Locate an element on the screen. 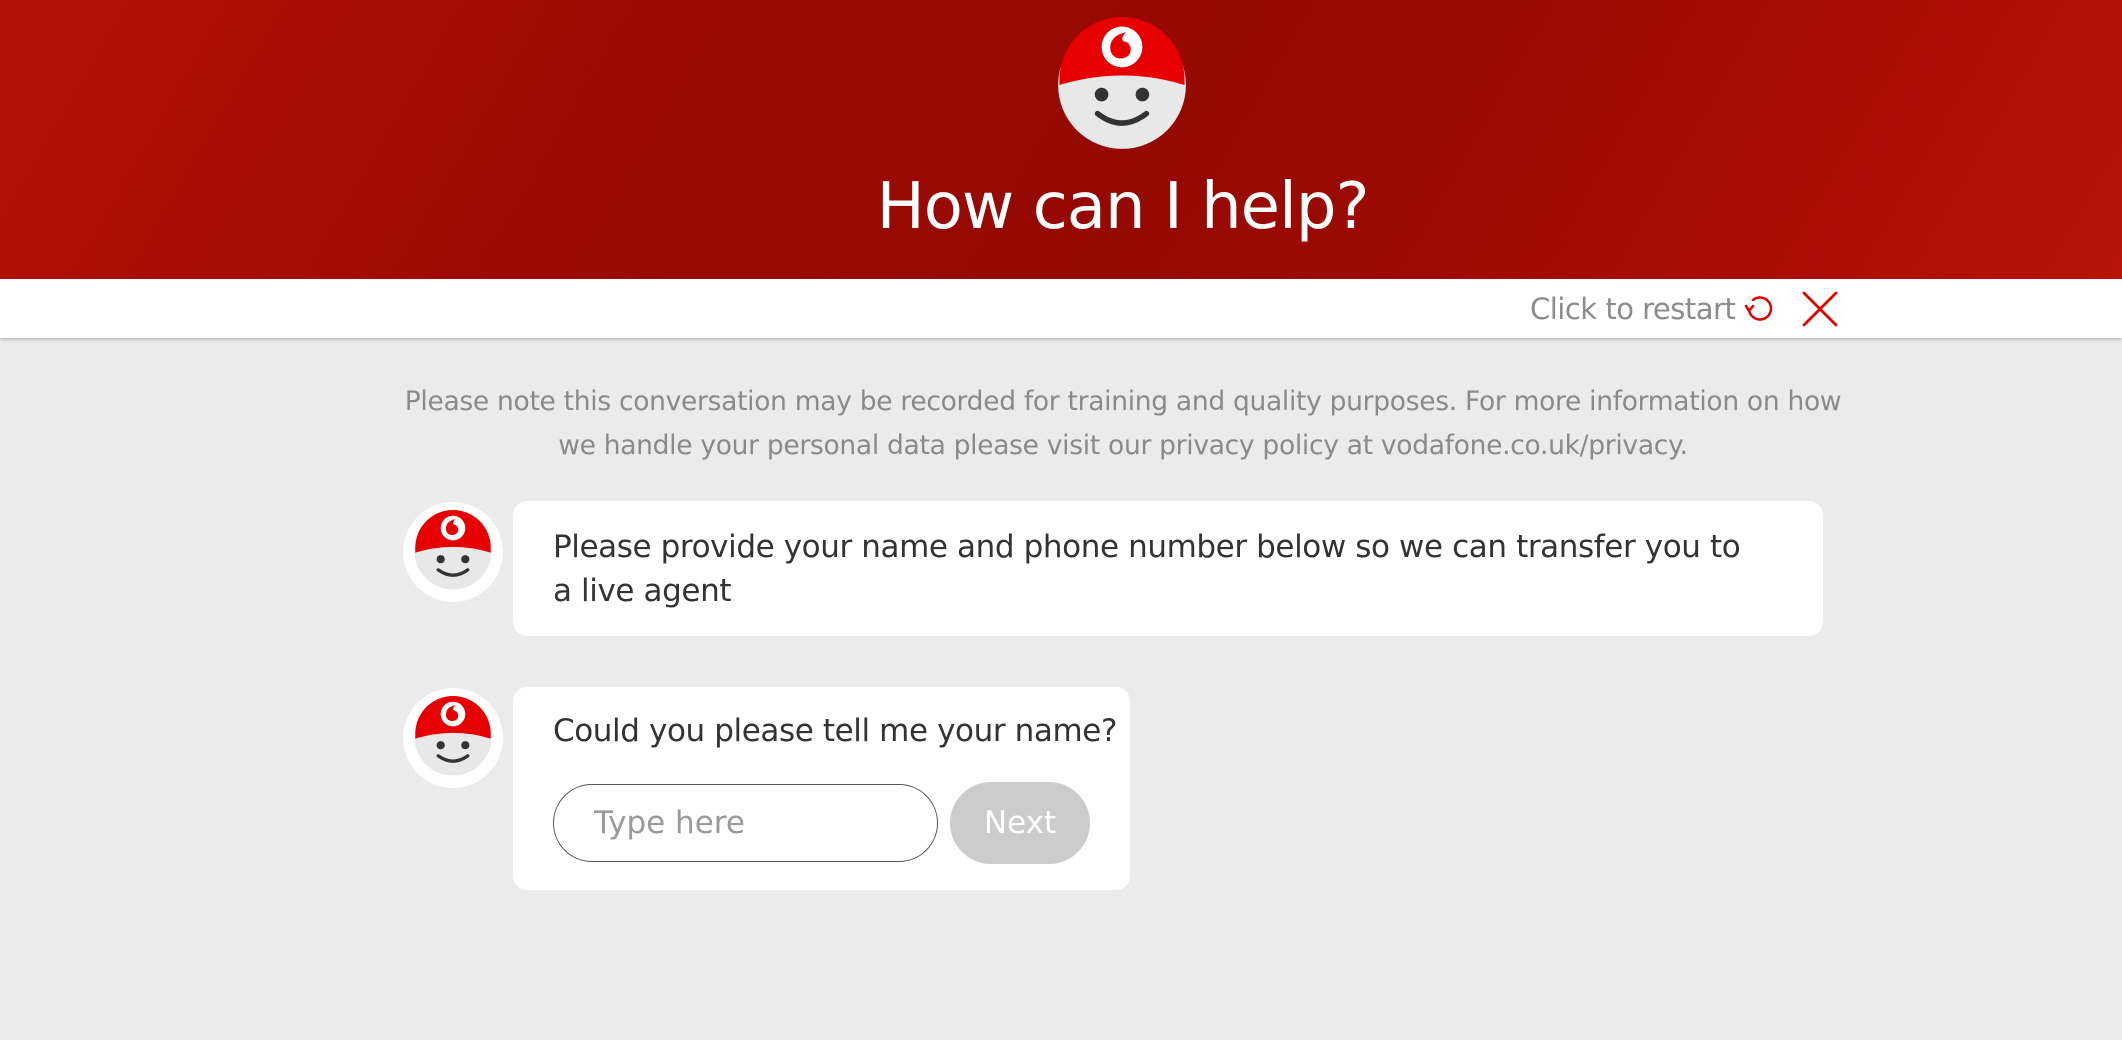 This screenshot has width=2122, height=1040. restart-label: Click to restart is located at coordinates (1633, 309).